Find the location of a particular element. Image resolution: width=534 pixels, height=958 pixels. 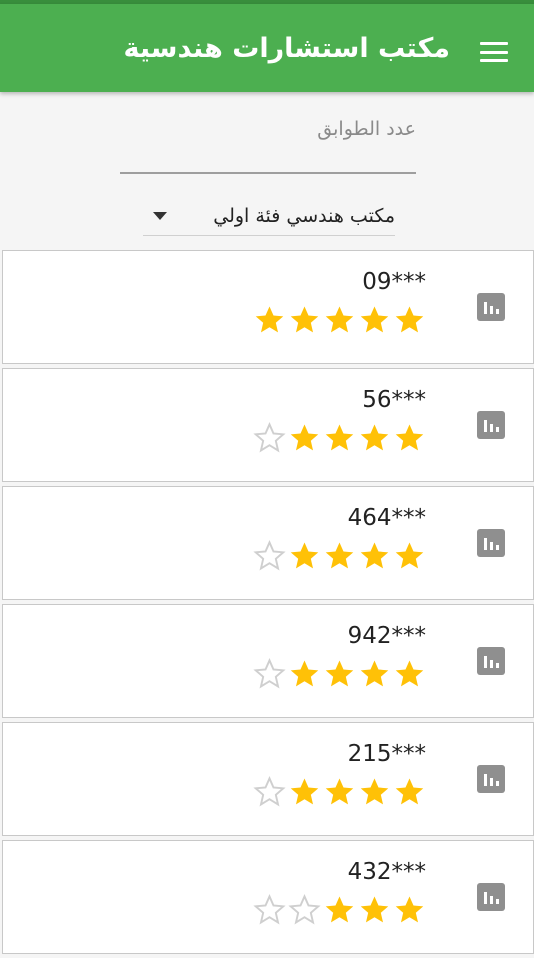

office-card: 215*** is located at coordinates (268, 779).